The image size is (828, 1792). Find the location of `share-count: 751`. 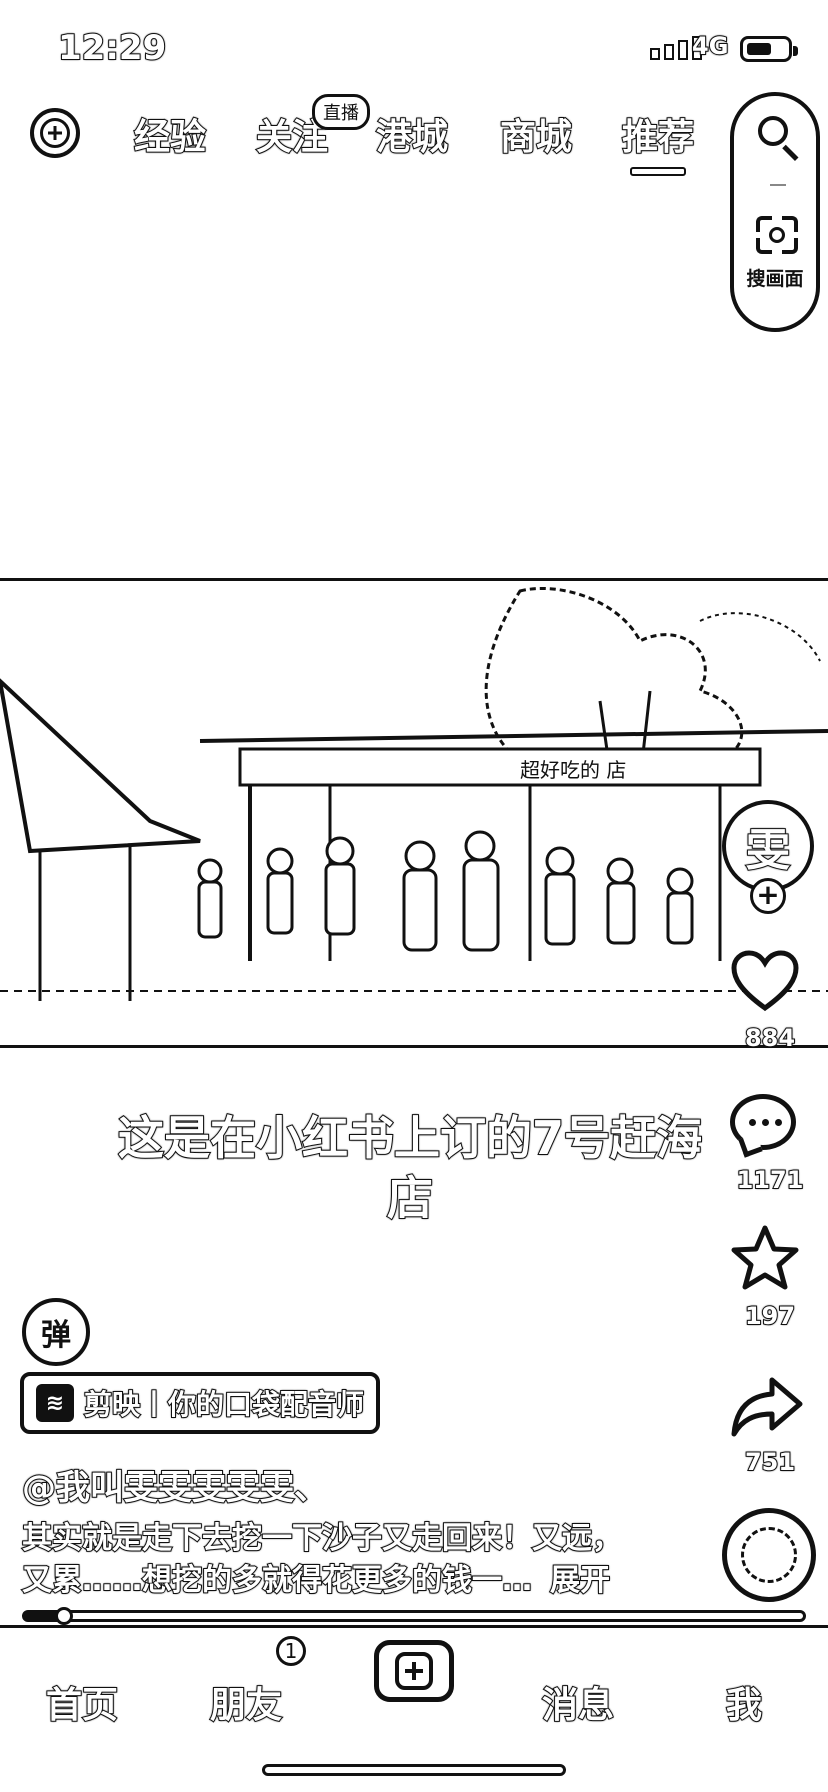

share-count: 751 is located at coordinates (770, 1462).